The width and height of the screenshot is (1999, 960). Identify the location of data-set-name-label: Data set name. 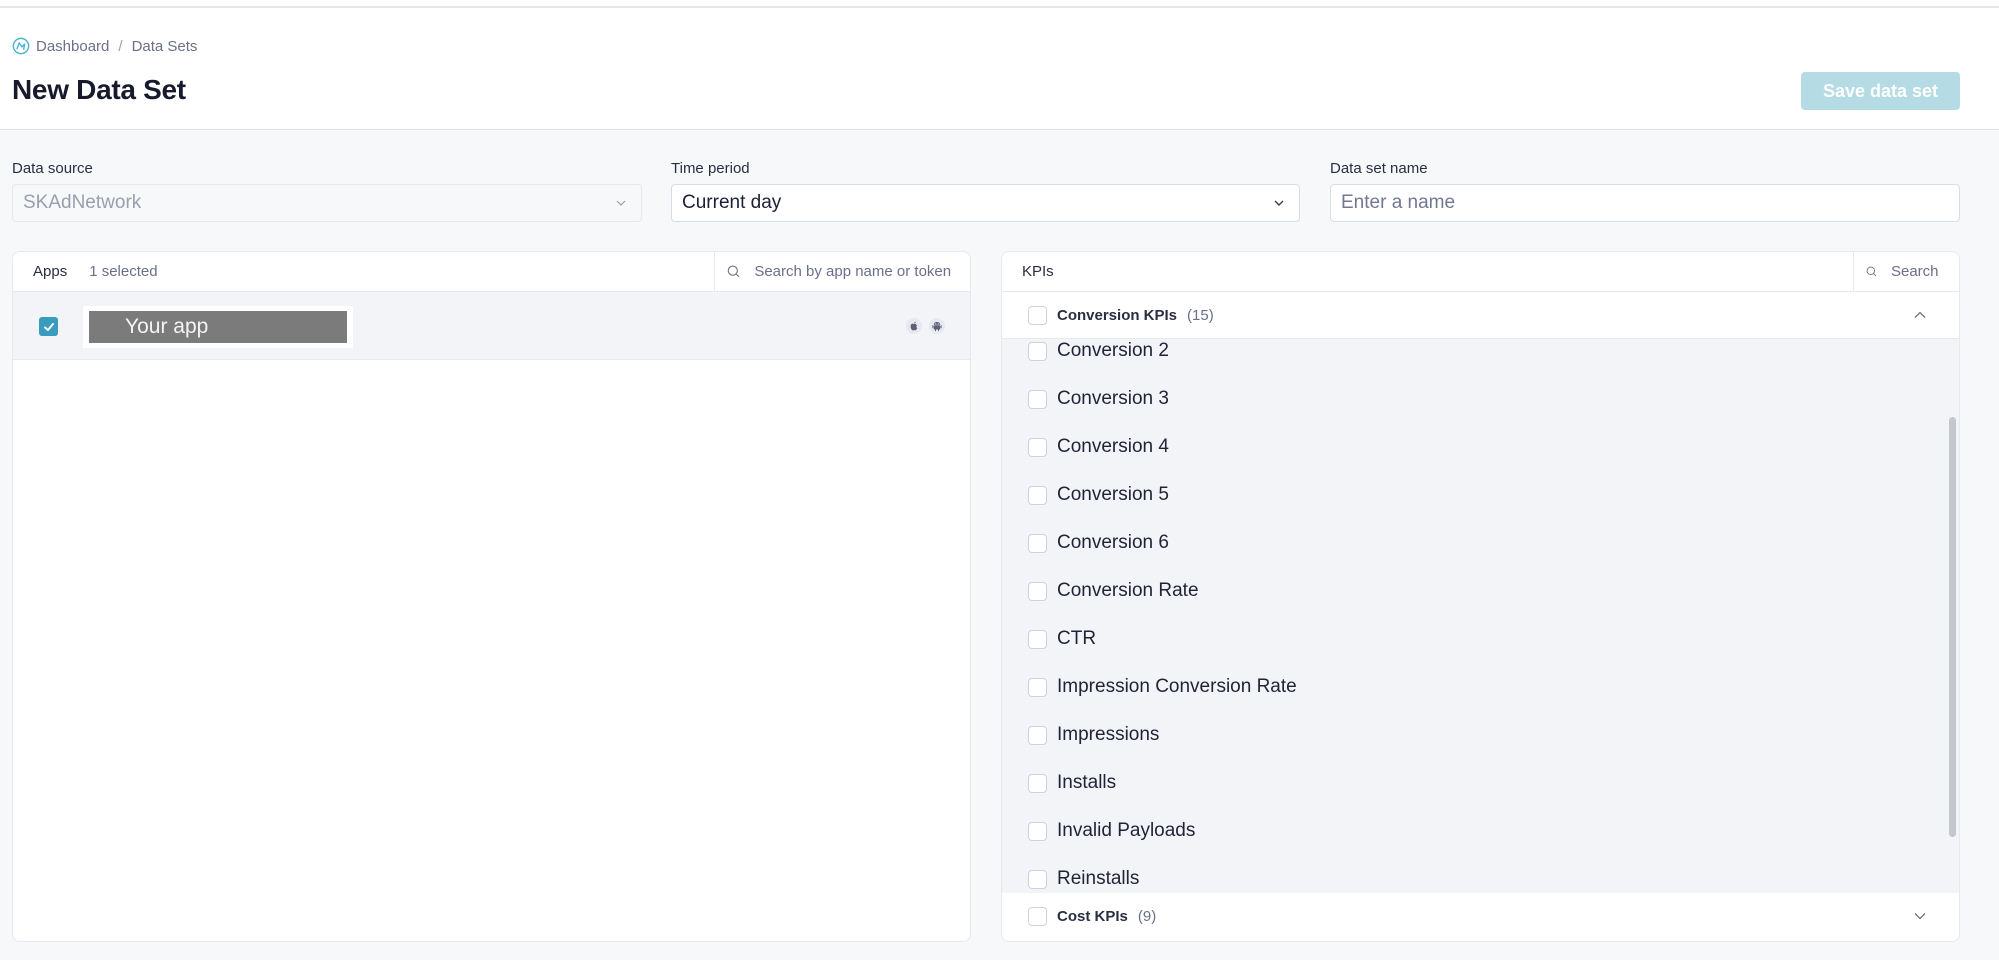
(1379, 168).